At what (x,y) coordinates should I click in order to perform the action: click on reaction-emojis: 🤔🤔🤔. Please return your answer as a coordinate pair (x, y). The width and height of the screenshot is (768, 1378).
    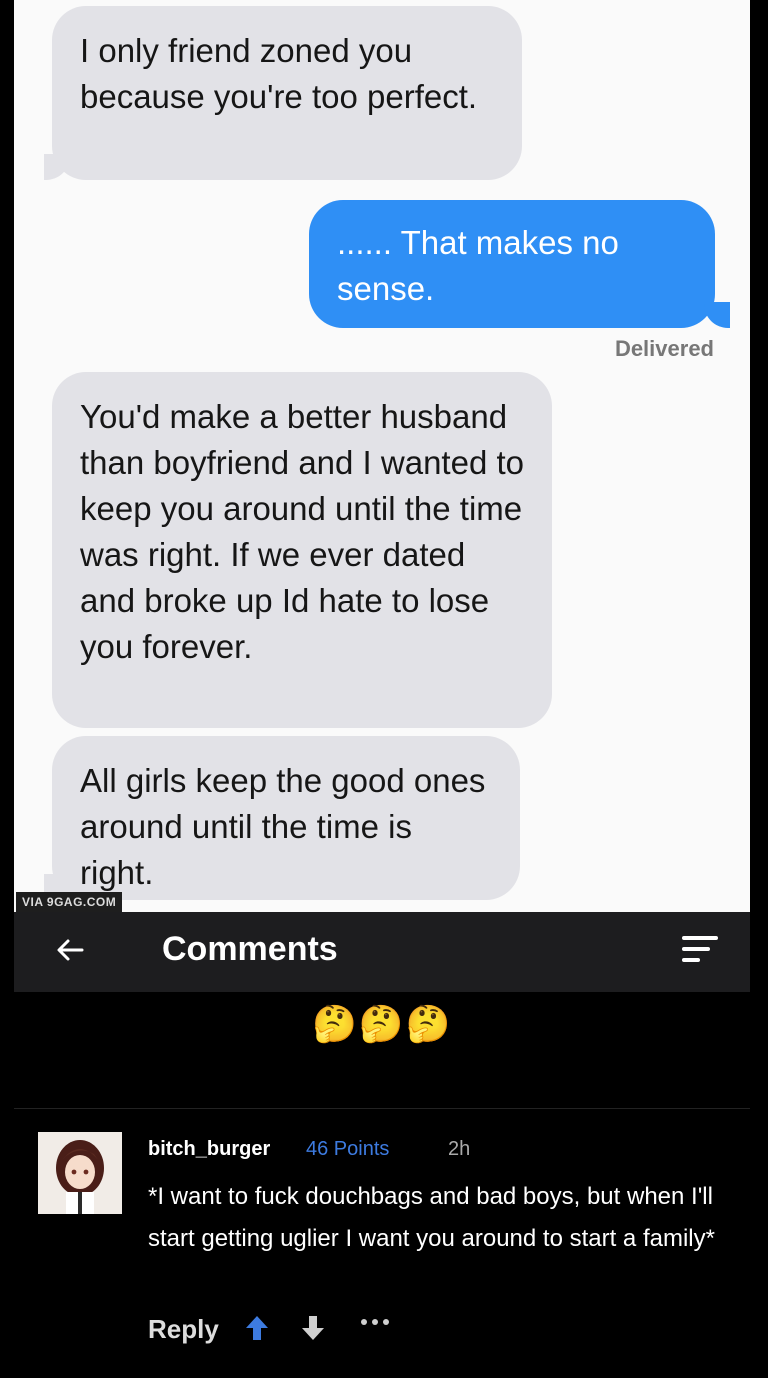
    Looking at the image, I should click on (382, 1023).